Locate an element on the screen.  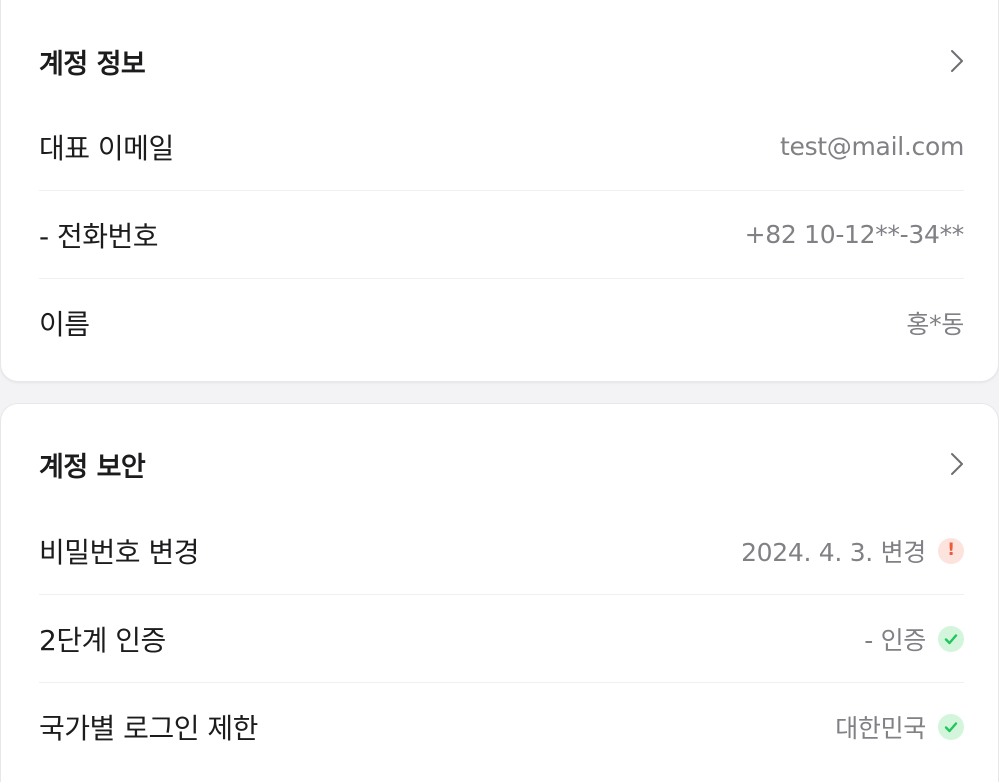
name-row: 이름 홍*동 is located at coordinates (501, 323).